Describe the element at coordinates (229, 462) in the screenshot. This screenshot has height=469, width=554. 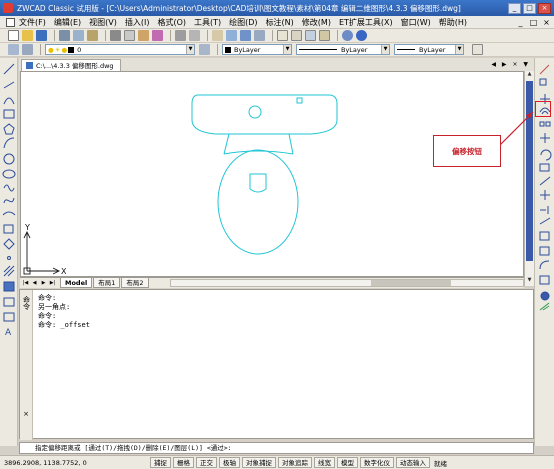
I see `status-polar-button: 极轴` at that location.